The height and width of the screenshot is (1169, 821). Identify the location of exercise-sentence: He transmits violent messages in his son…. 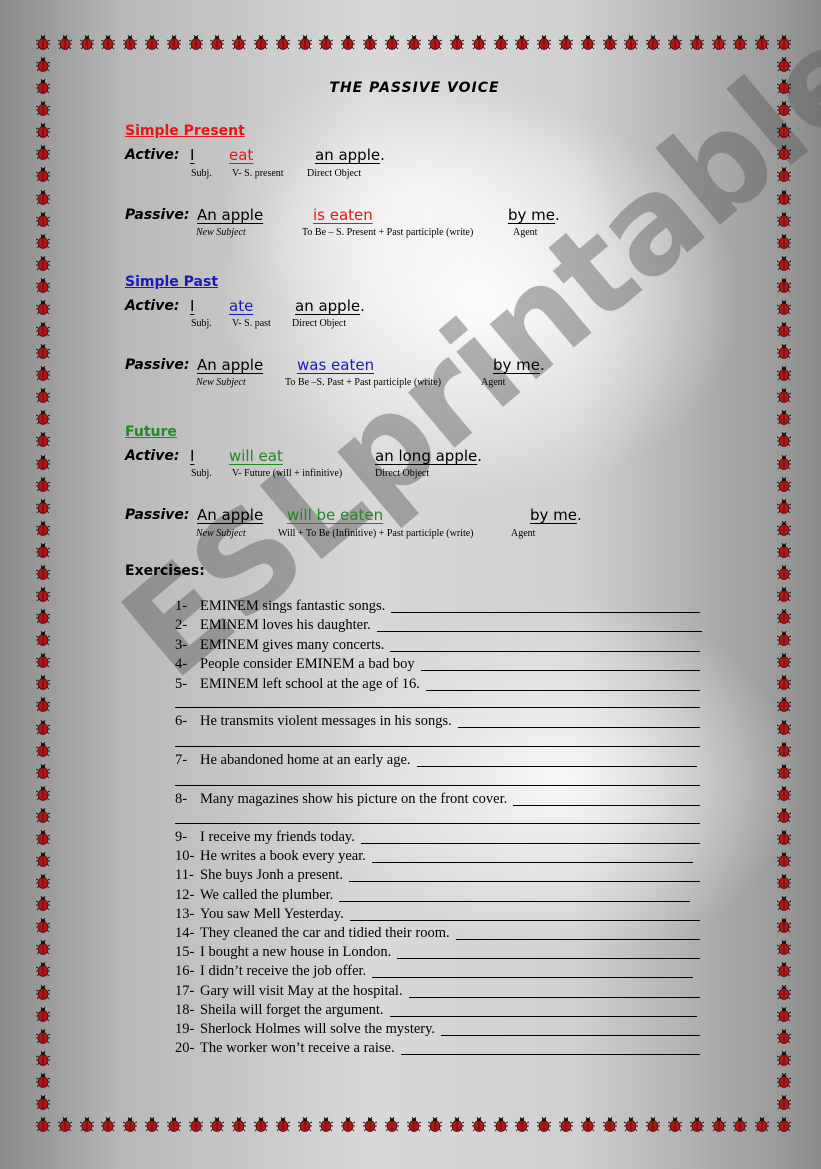
(326, 721).